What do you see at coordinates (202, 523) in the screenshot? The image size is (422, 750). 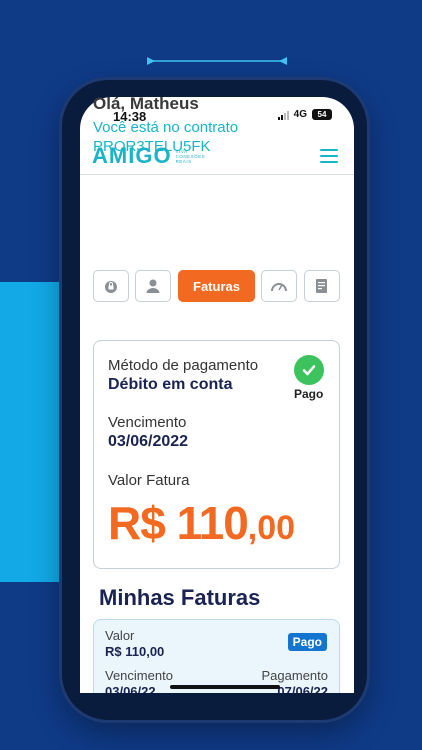 I see `invoice-amount: R$ 110,00` at bounding box center [202, 523].